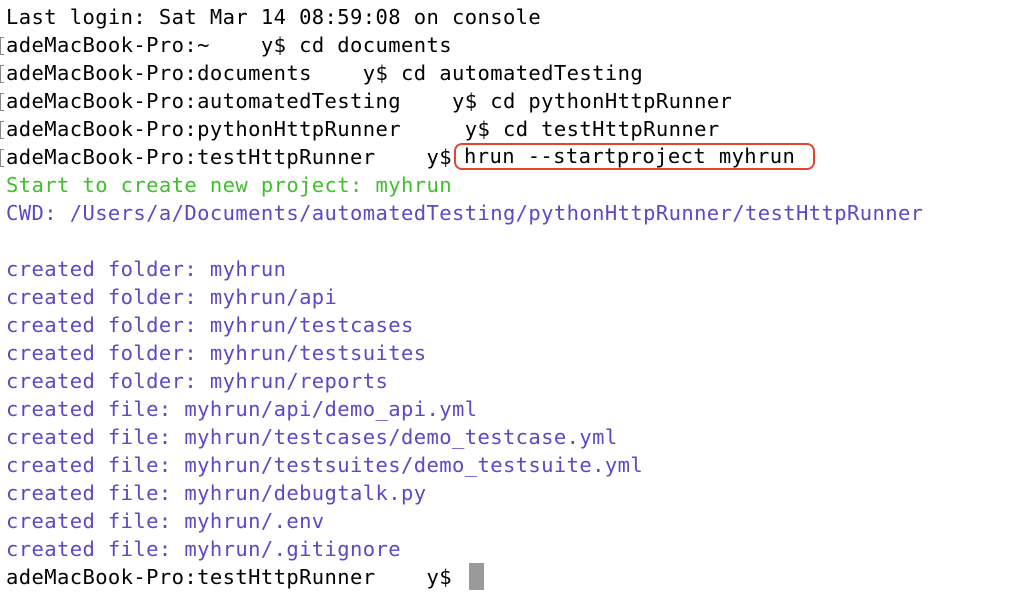  Describe the element at coordinates (375, 45) in the screenshot. I see `command-text: cd documents` at that location.